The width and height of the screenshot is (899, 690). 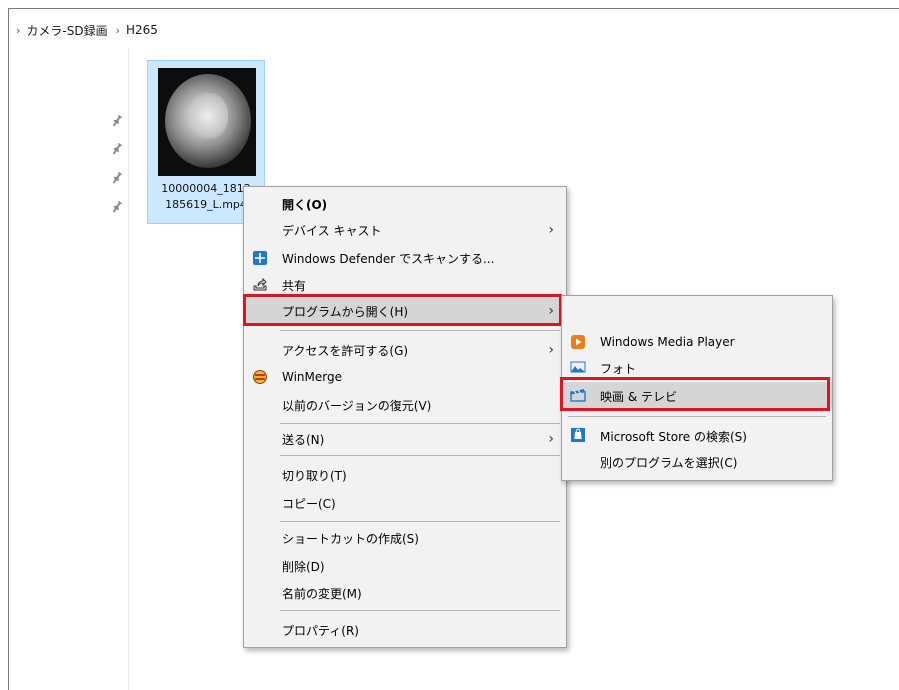 What do you see at coordinates (405, 566) in the screenshot?
I see `menu-item-delete: 削除(D)` at bounding box center [405, 566].